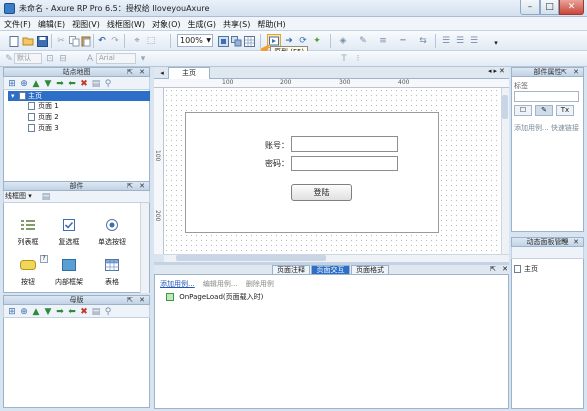 Image resolution: width=587 pixels, height=411 pixels. Describe the element at coordinates (102, 41) in the screenshot. I see `undo-icon: ↶` at that location.